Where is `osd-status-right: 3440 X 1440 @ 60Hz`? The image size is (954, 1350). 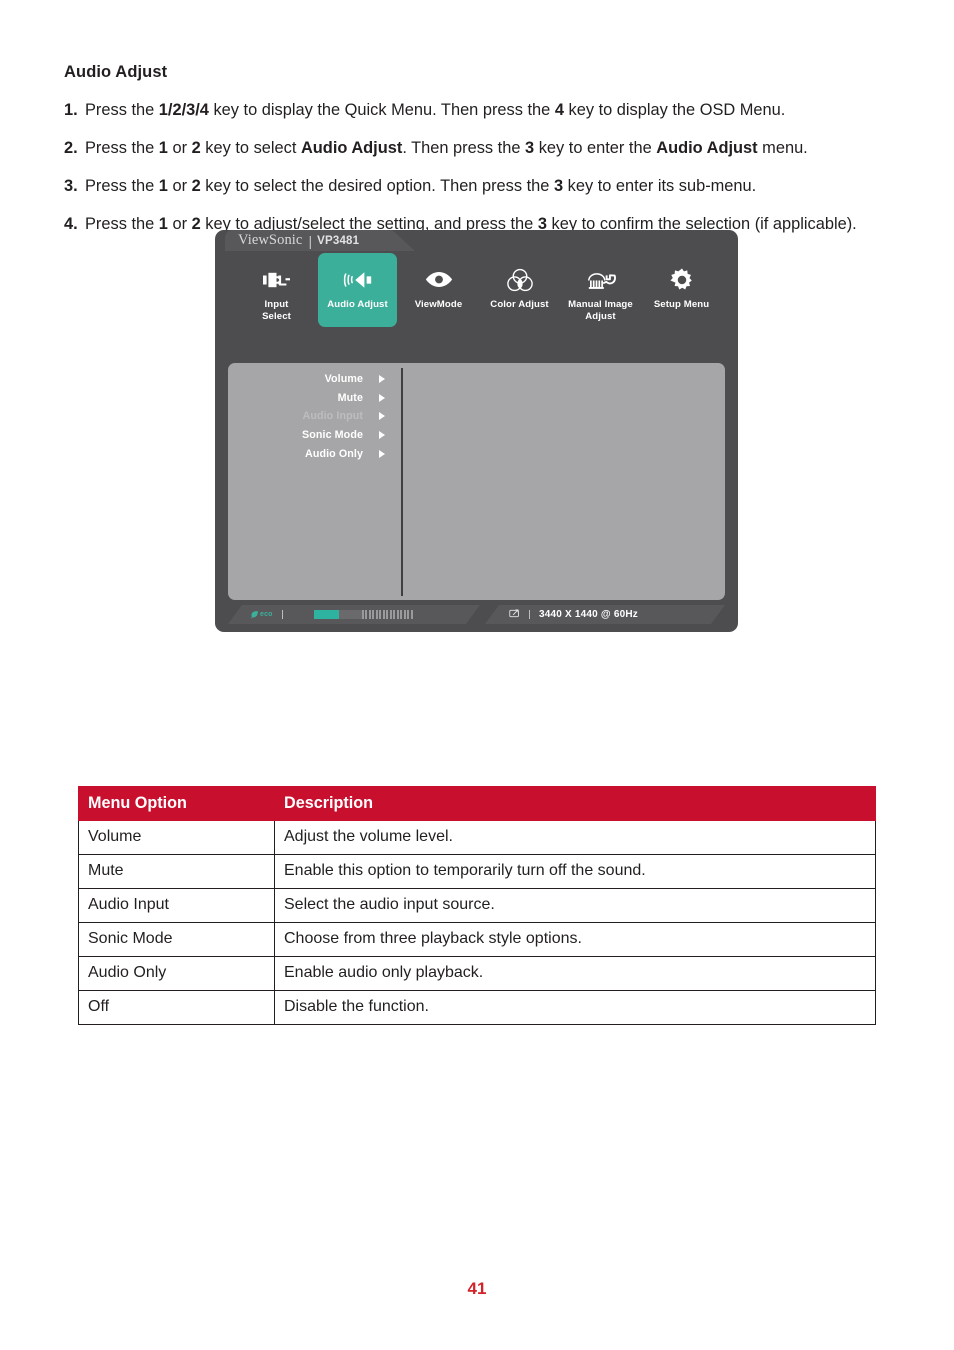 osd-status-right: 3440 X 1440 @ 60Hz is located at coordinates (605, 614).